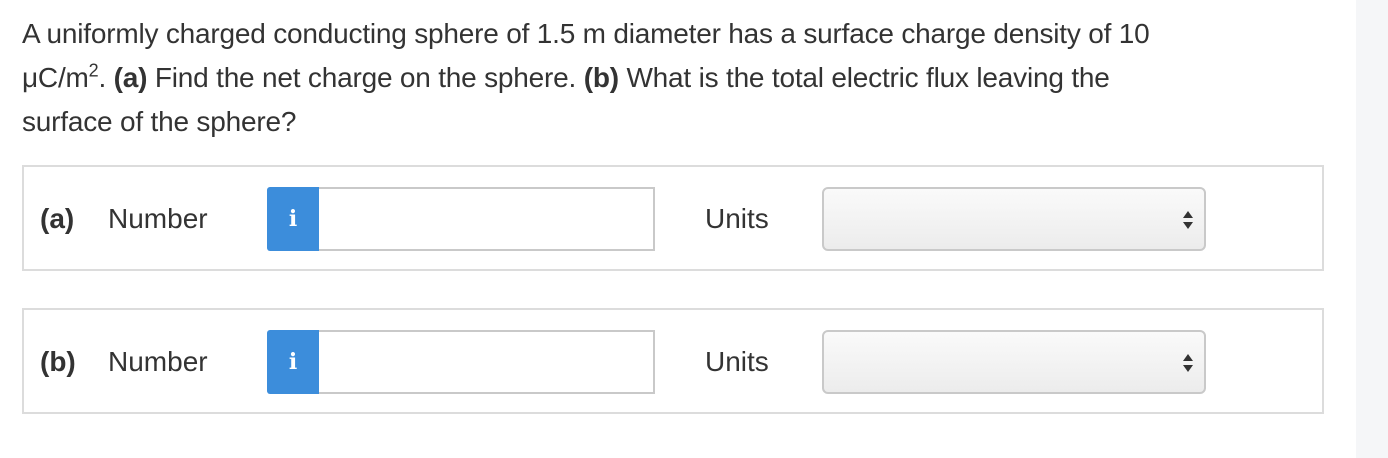 The height and width of the screenshot is (458, 1388). I want to click on question-part-a-tag: (a), so click(130, 77).